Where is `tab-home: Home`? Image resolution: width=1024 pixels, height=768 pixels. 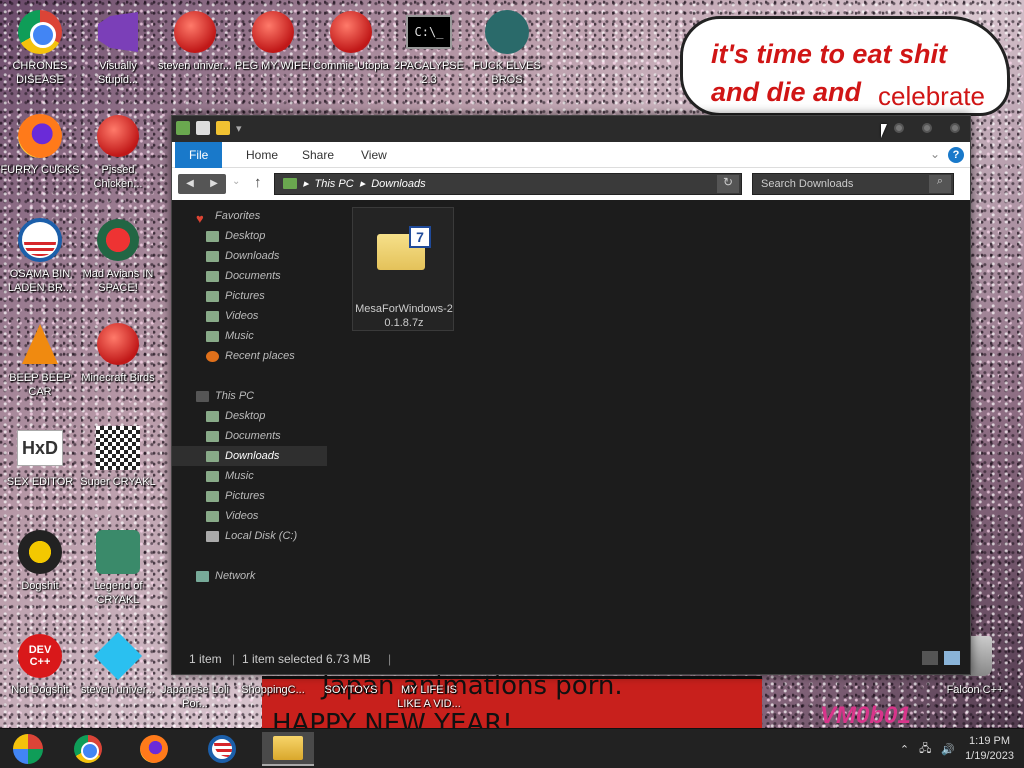
tab-home: Home is located at coordinates (262, 155).